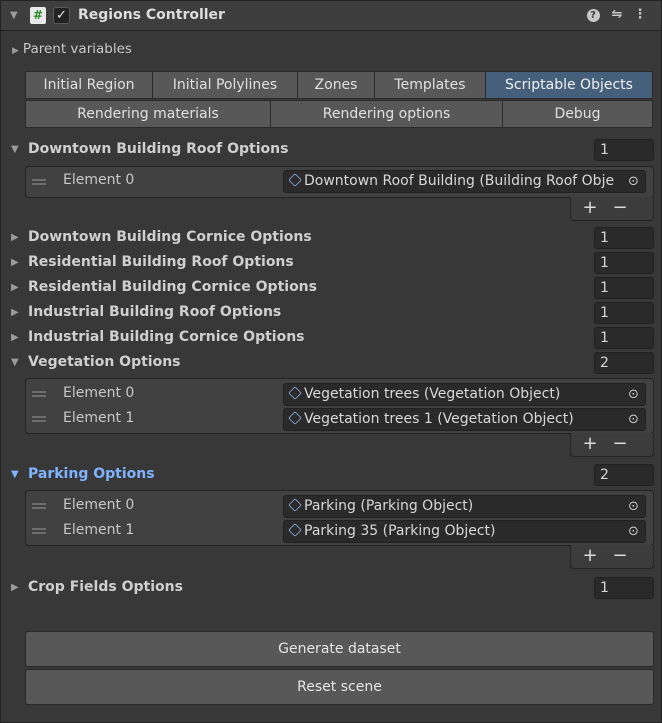 This screenshot has width=662, height=723. What do you see at coordinates (336, 85) in the screenshot?
I see `tab-zones: Zones` at bounding box center [336, 85].